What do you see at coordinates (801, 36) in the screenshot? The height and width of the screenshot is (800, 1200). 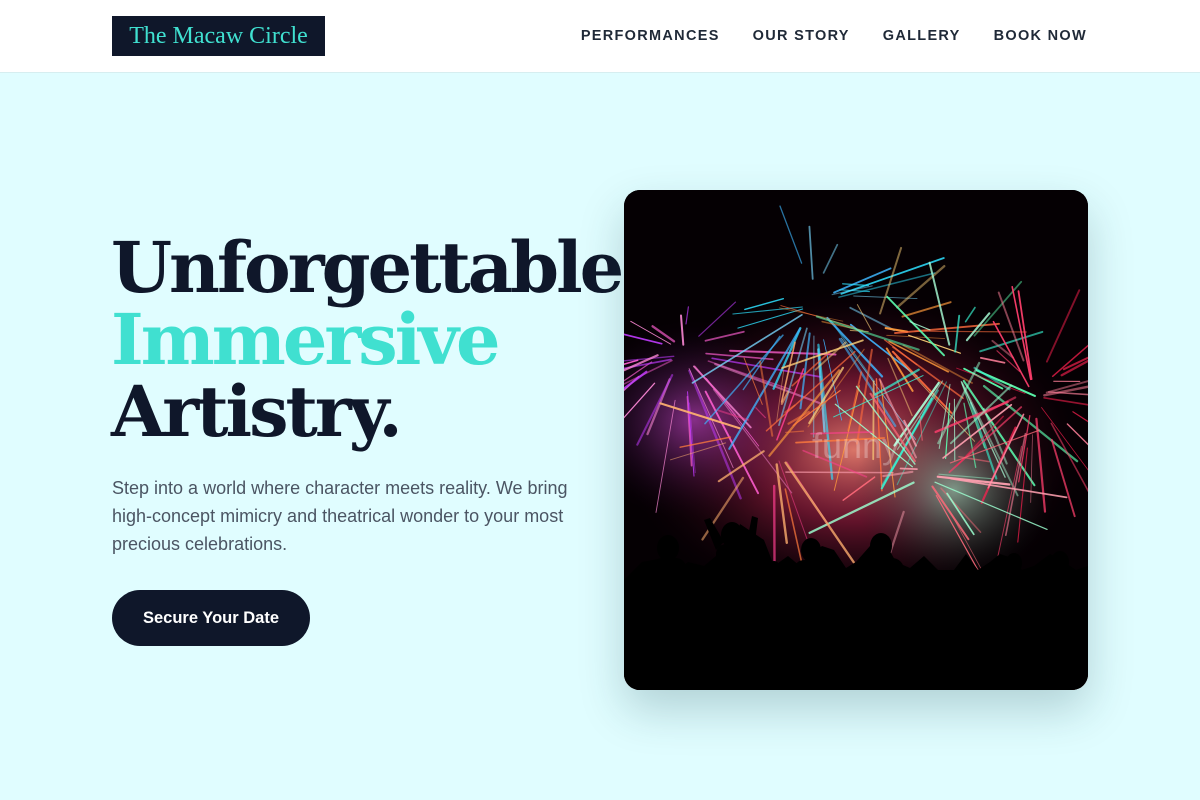 I see `nav-link-our-story: OUR STORY` at bounding box center [801, 36].